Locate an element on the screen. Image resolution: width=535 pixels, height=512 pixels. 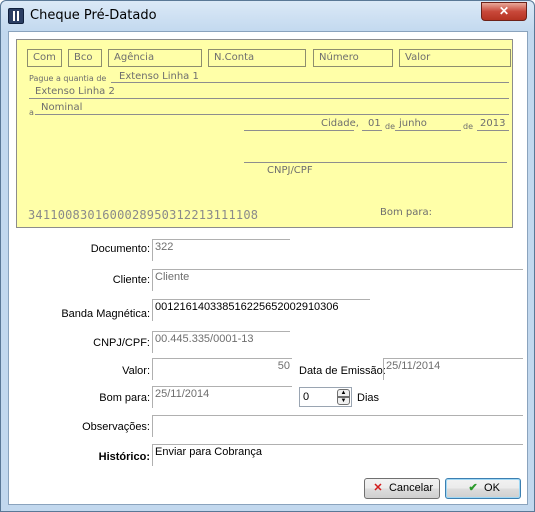
signature-line is located at coordinates (375, 162).